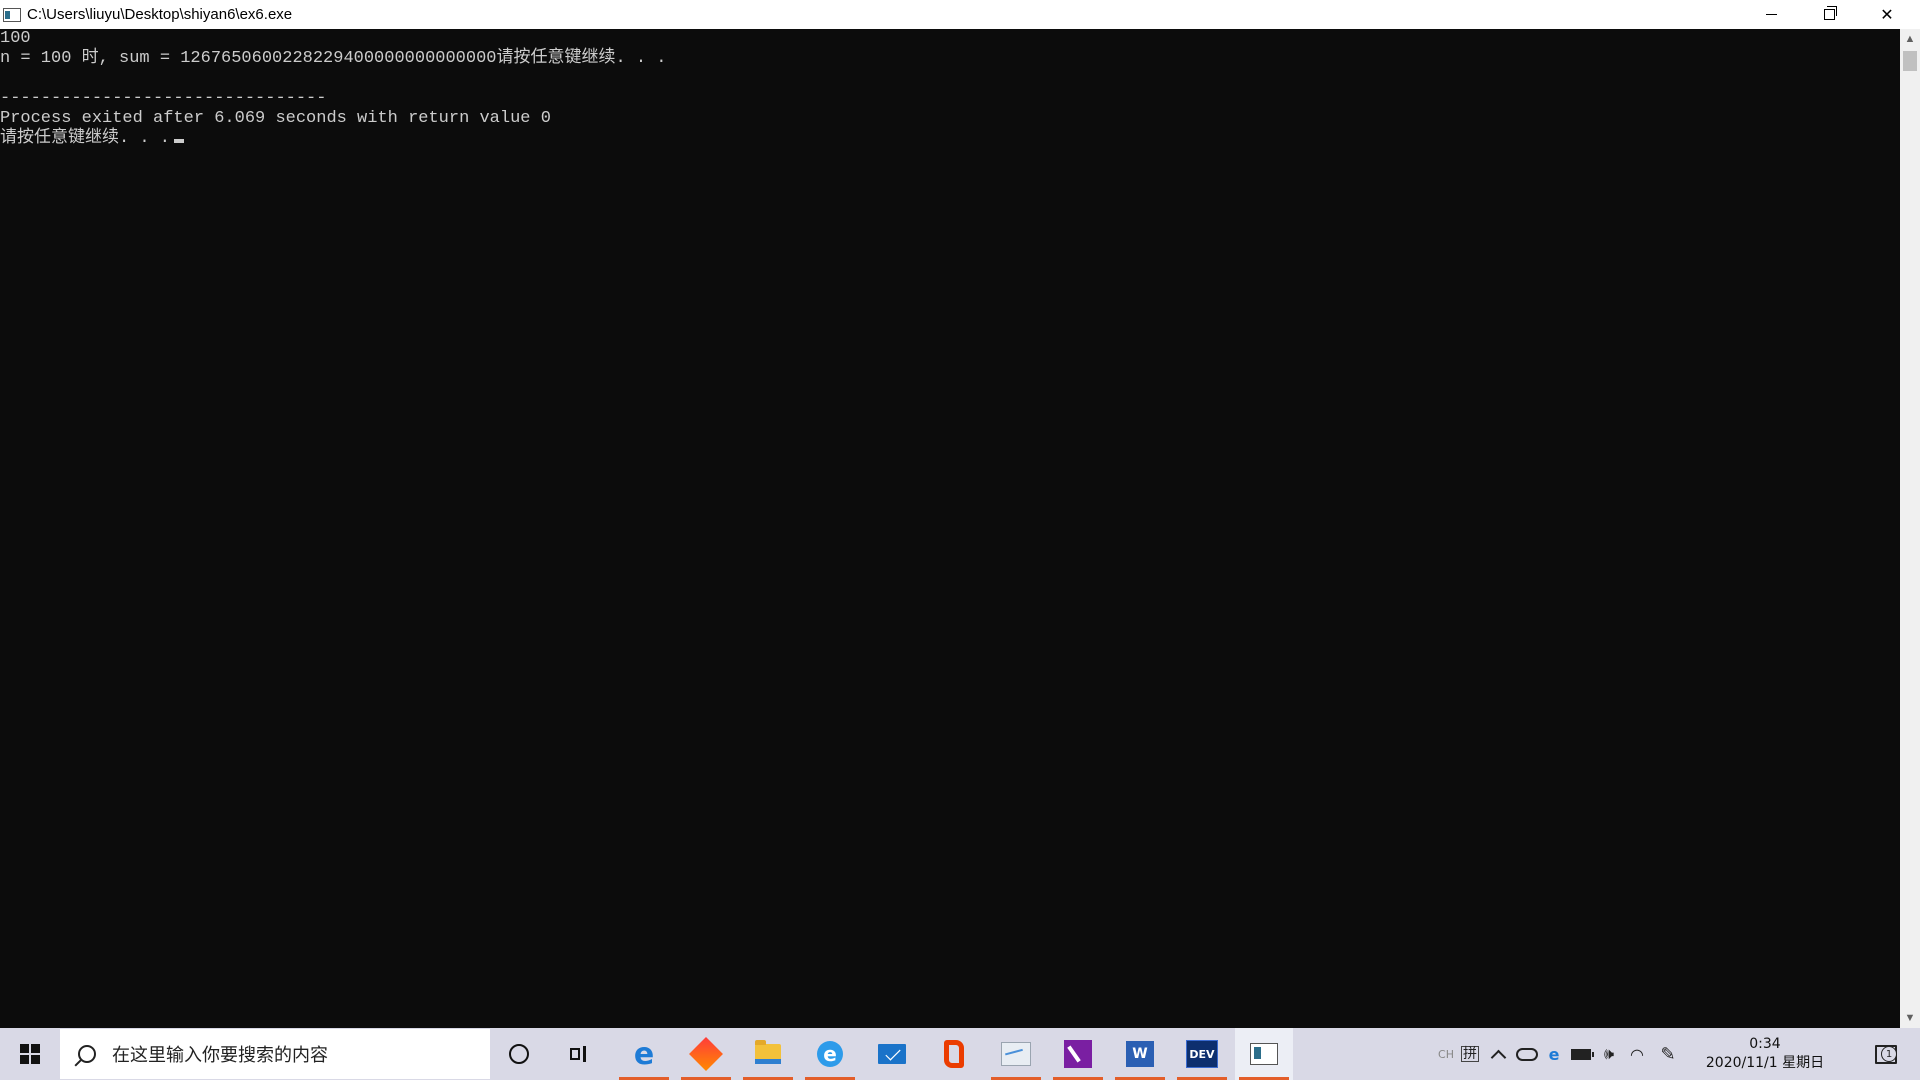 This screenshot has width=1920, height=1080. What do you see at coordinates (1765, 1054) in the screenshot?
I see `clock-button: 0:34 2020/11/1 星期日` at bounding box center [1765, 1054].